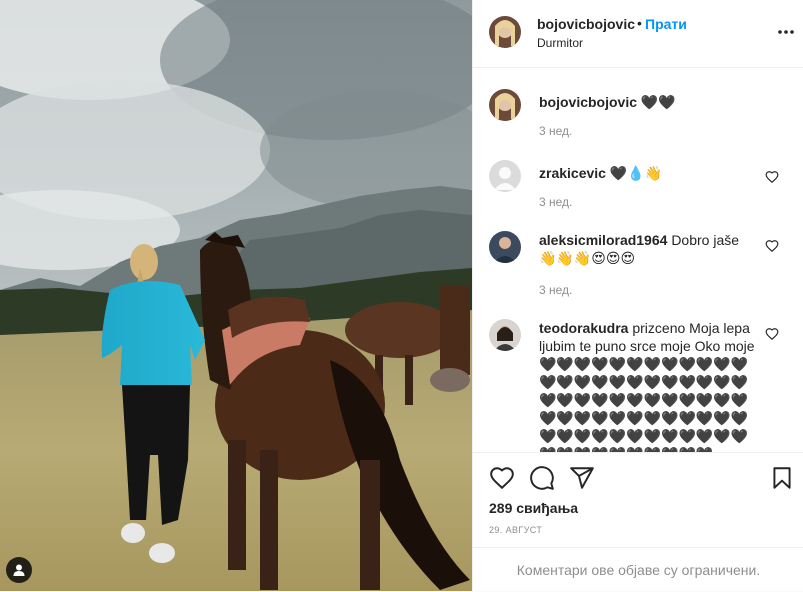 Image resolution: width=803 pixels, height=592 pixels. I want to click on comment-username: aleksicmilorad1964, so click(603, 240).